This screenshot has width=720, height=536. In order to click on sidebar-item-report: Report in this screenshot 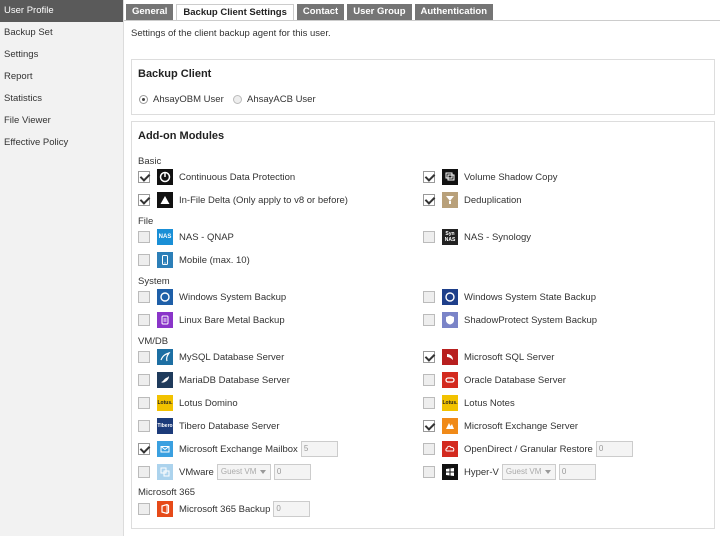, I will do `click(61, 77)`.